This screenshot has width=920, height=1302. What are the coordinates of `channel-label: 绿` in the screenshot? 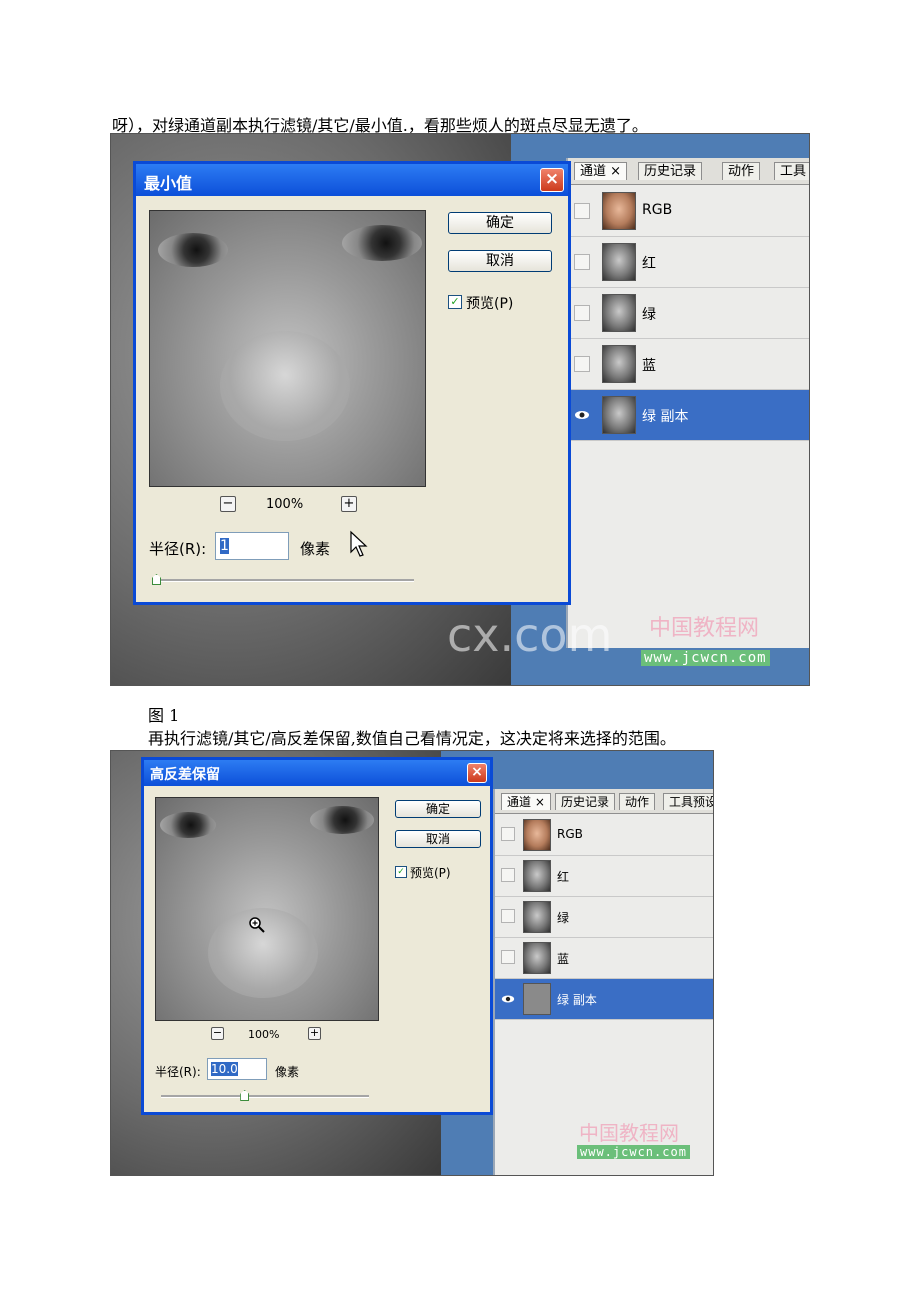 It's located at (649, 315).